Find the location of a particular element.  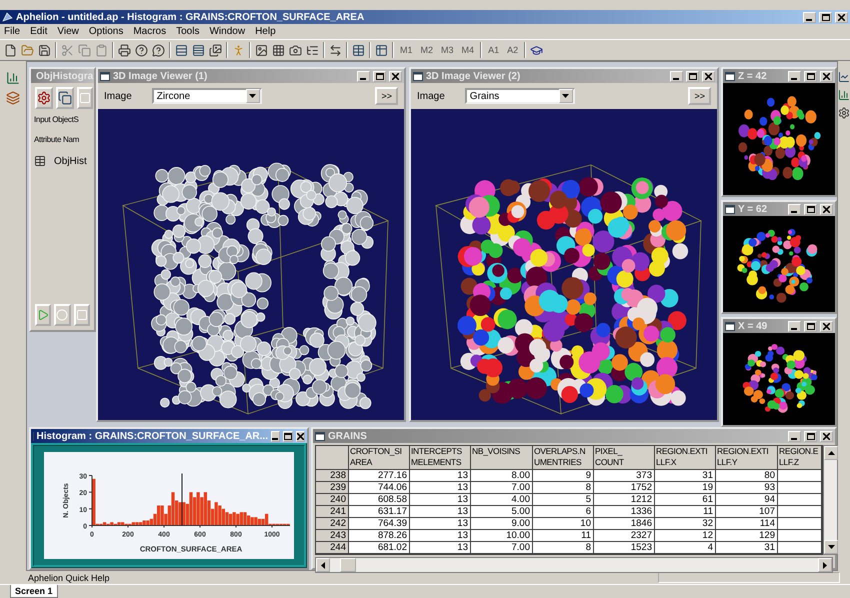

column-header: PIXEL_ COUNT is located at coordinates (624, 458).